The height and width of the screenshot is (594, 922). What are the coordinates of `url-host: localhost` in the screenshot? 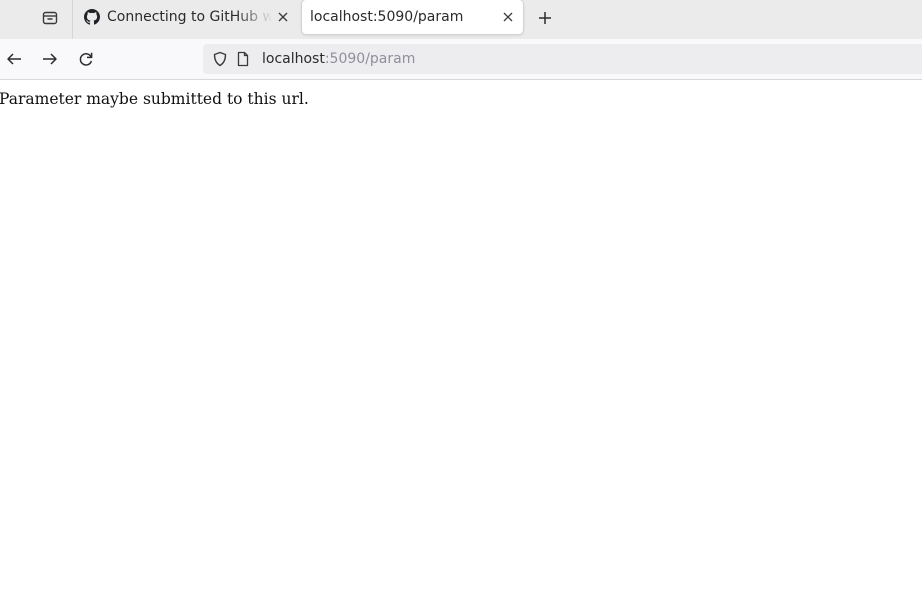 It's located at (293, 59).